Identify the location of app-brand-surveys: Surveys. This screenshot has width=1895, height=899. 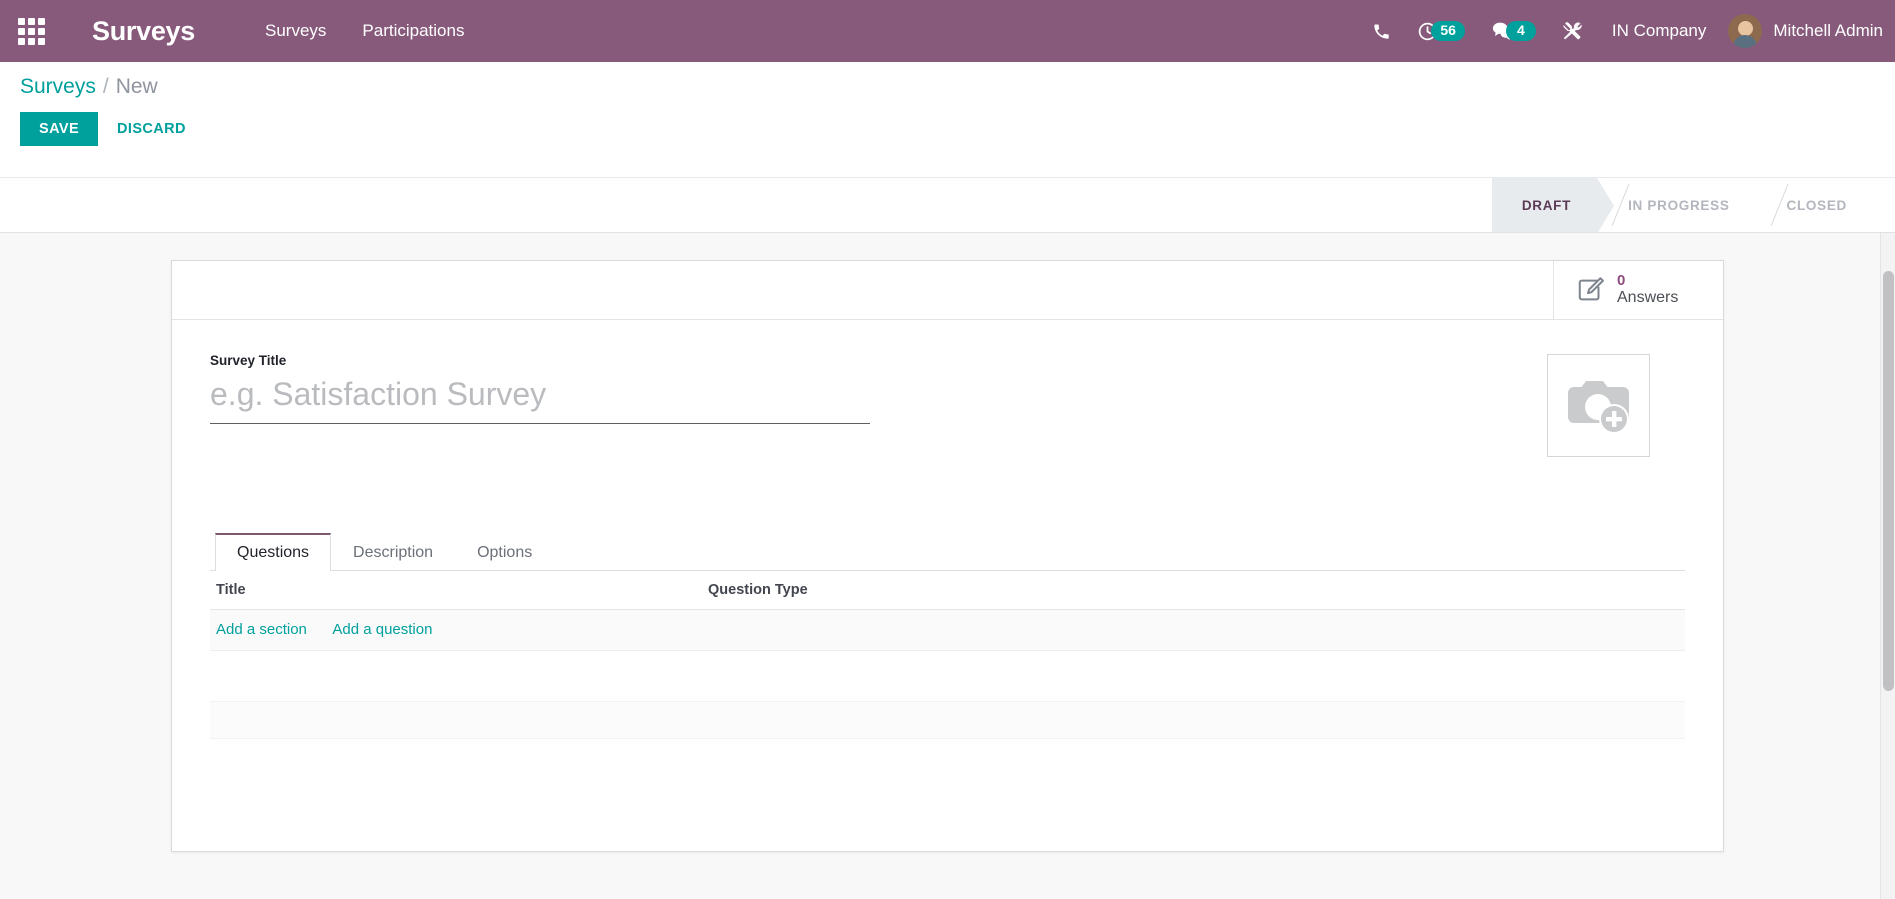
(143, 31).